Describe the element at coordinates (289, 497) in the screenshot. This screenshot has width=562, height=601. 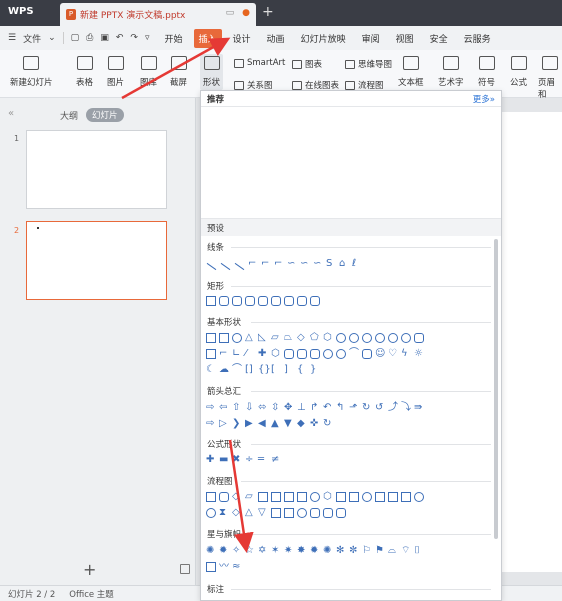
I see `flowchart-document-icon` at that location.